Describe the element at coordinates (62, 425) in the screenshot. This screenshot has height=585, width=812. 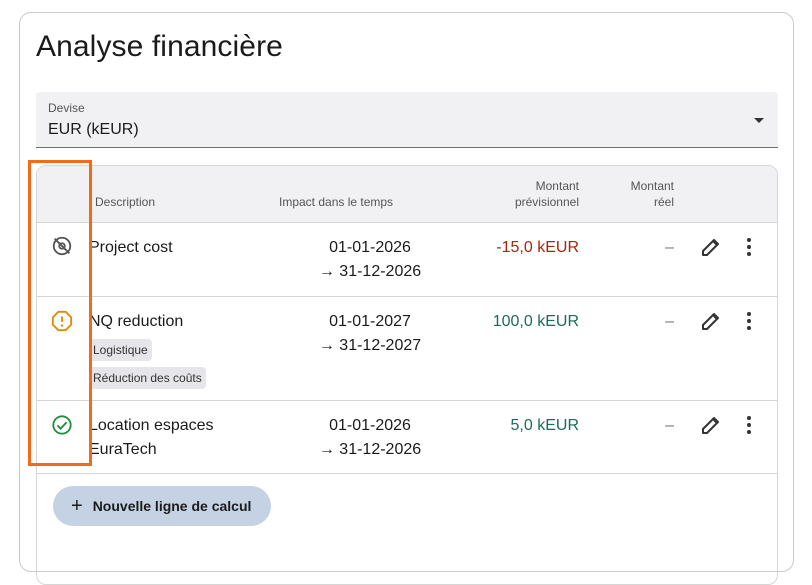
I see `check-circle-icon` at that location.